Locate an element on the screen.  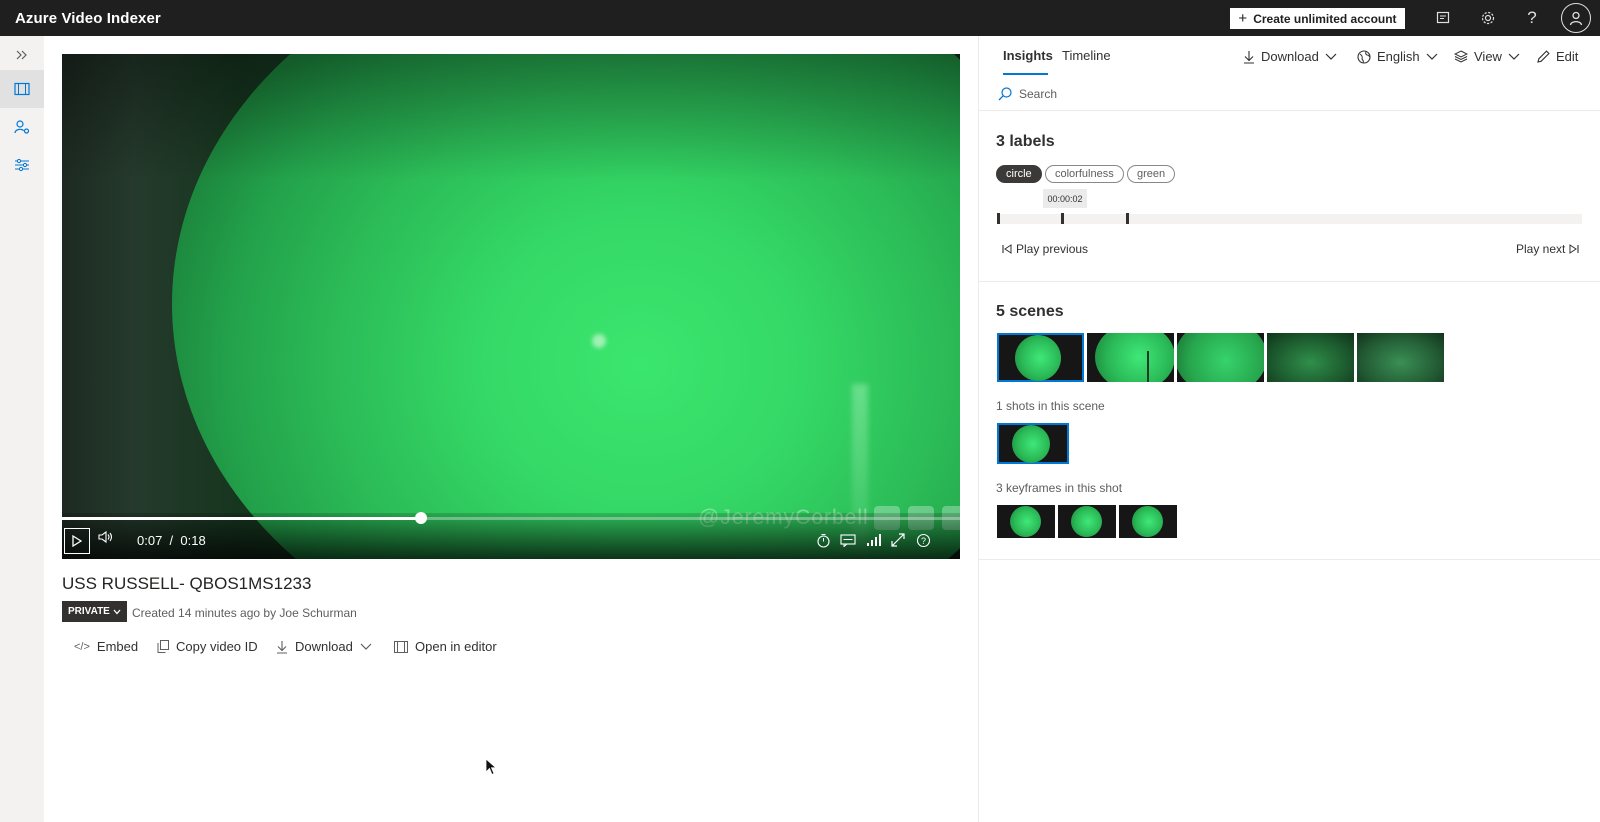
left-nav is located at coordinates (22, 429).